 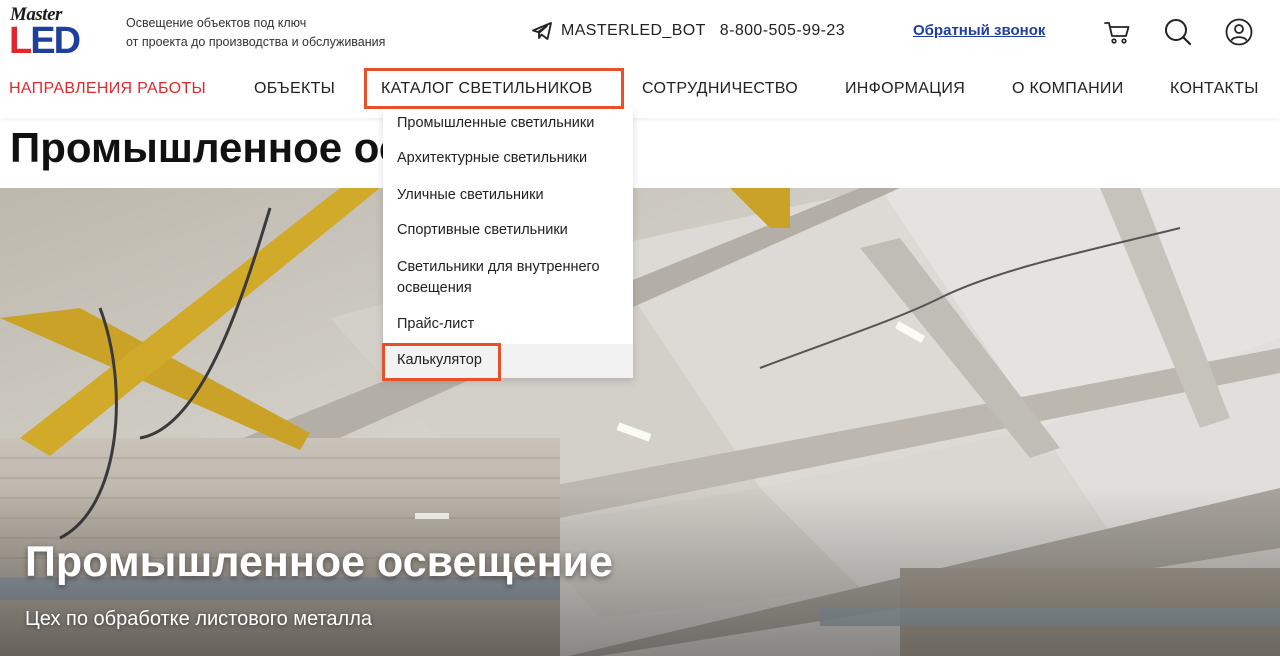 What do you see at coordinates (905, 89) in the screenshot?
I see `nav-item-information: ИНФОРМАЦИЯ` at bounding box center [905, 89].